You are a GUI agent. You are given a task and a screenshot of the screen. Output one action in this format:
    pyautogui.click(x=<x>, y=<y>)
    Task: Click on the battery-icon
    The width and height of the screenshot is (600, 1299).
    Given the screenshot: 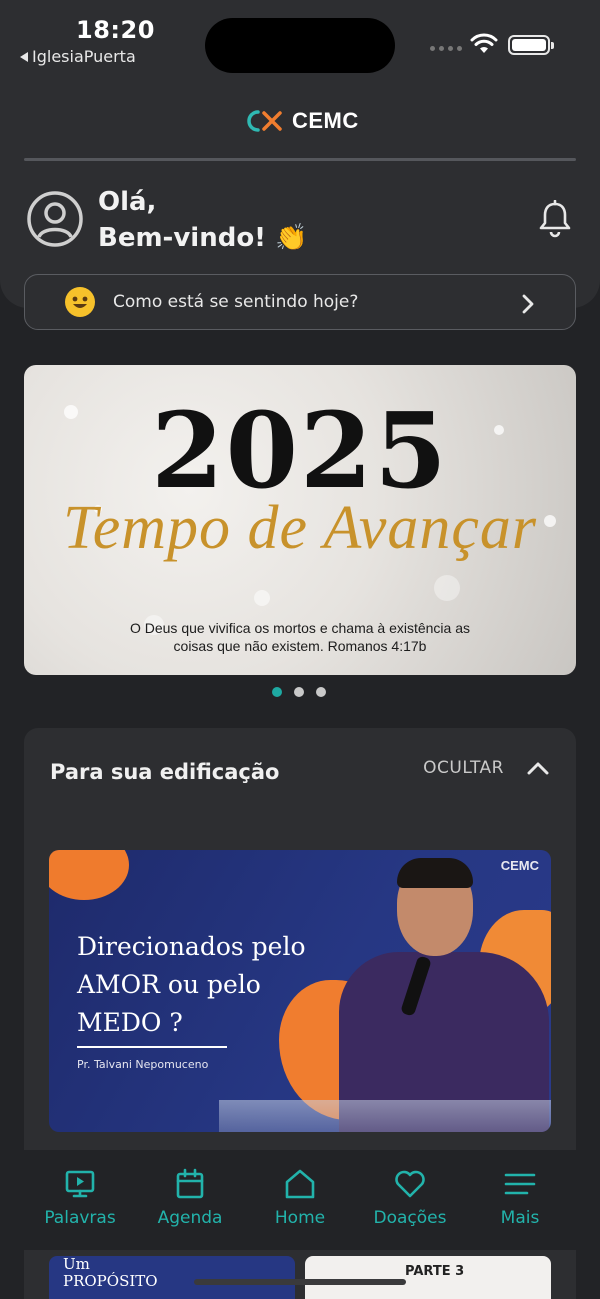 What is the action you would take?
    pyautogui.click(x=531, y=45)
    